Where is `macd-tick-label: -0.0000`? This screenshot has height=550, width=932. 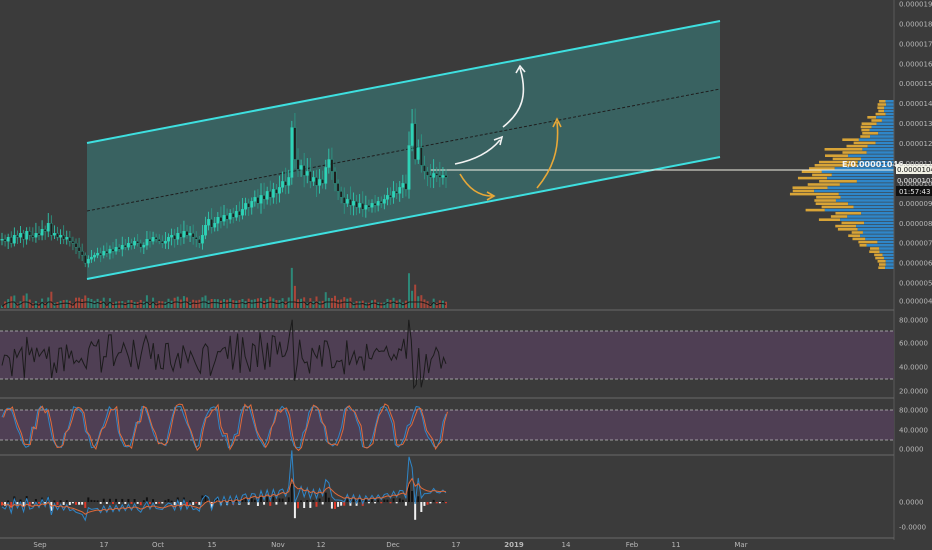 macd-tick-label: -0.0000 is located at coordinates (912, 528).